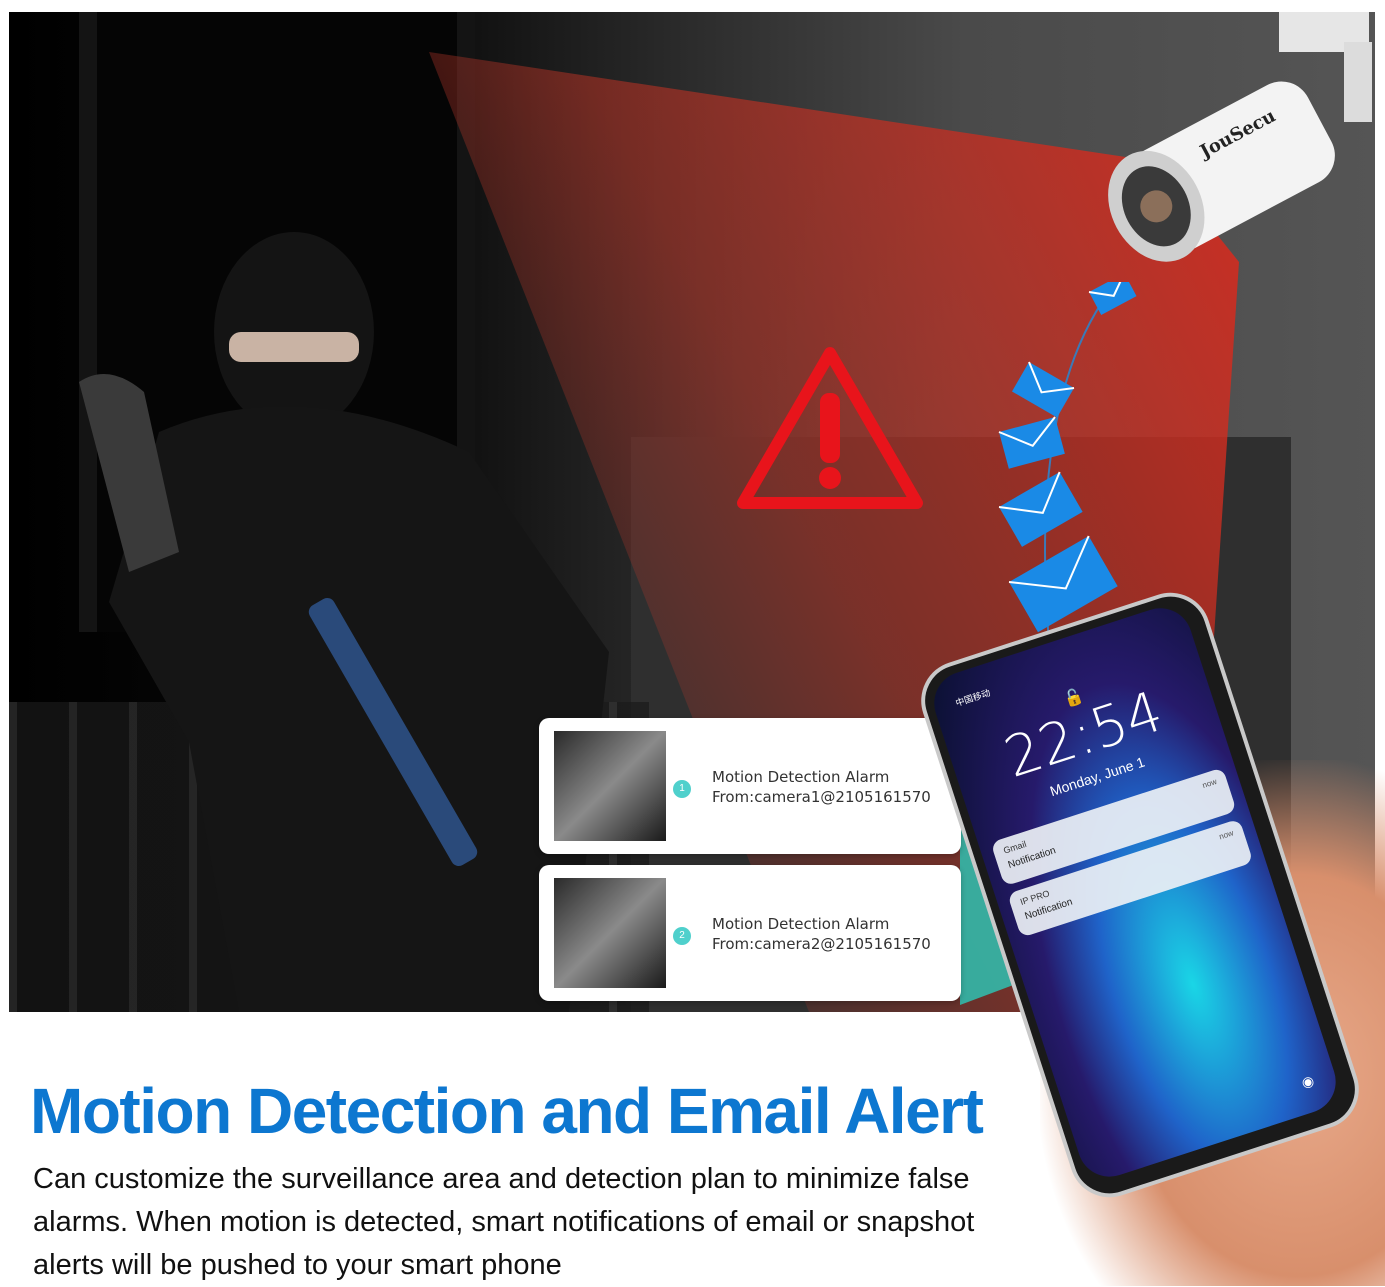 This screenshot has height=1287, width=1385. I want to click on alert-sender: From:camera2@2105161570, so click(821, 944).